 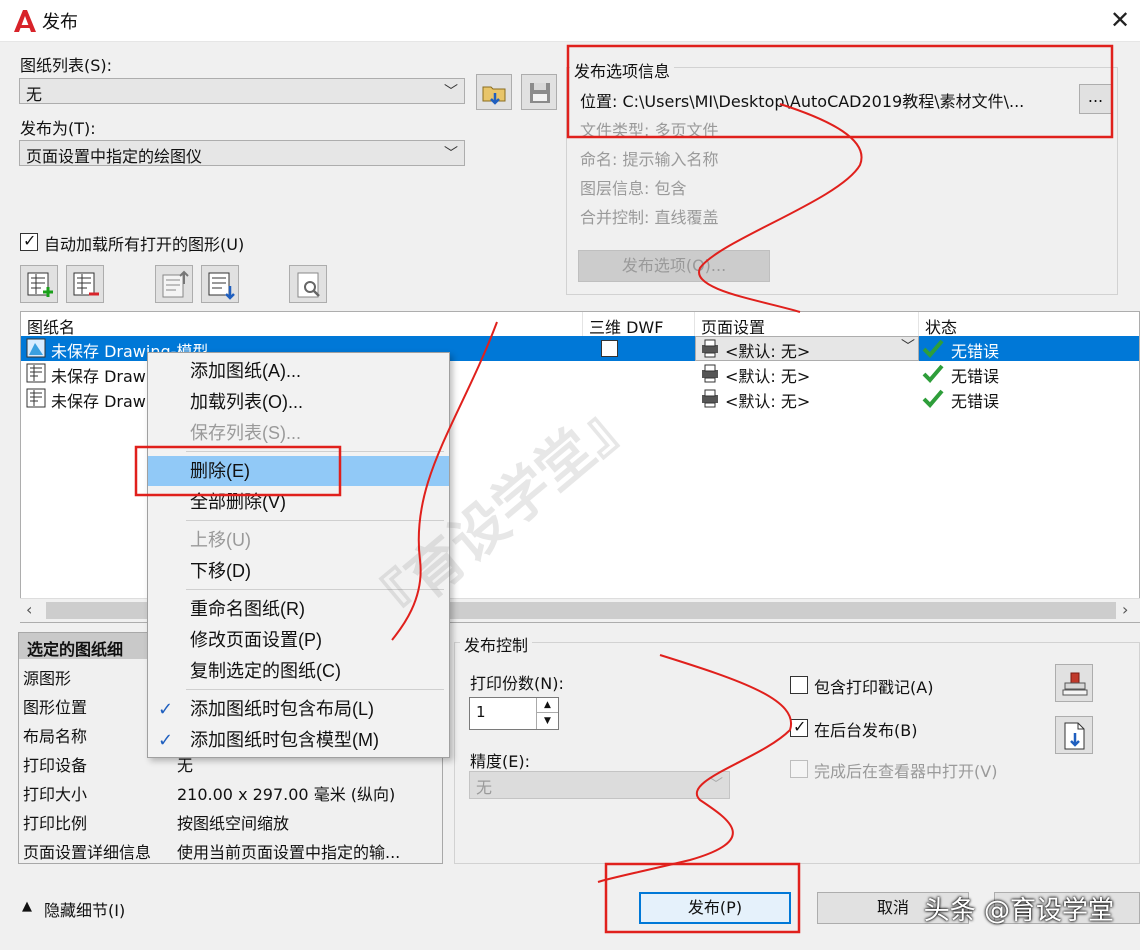 I want to click on add-sheets-icon, so click(x=40, y=284).